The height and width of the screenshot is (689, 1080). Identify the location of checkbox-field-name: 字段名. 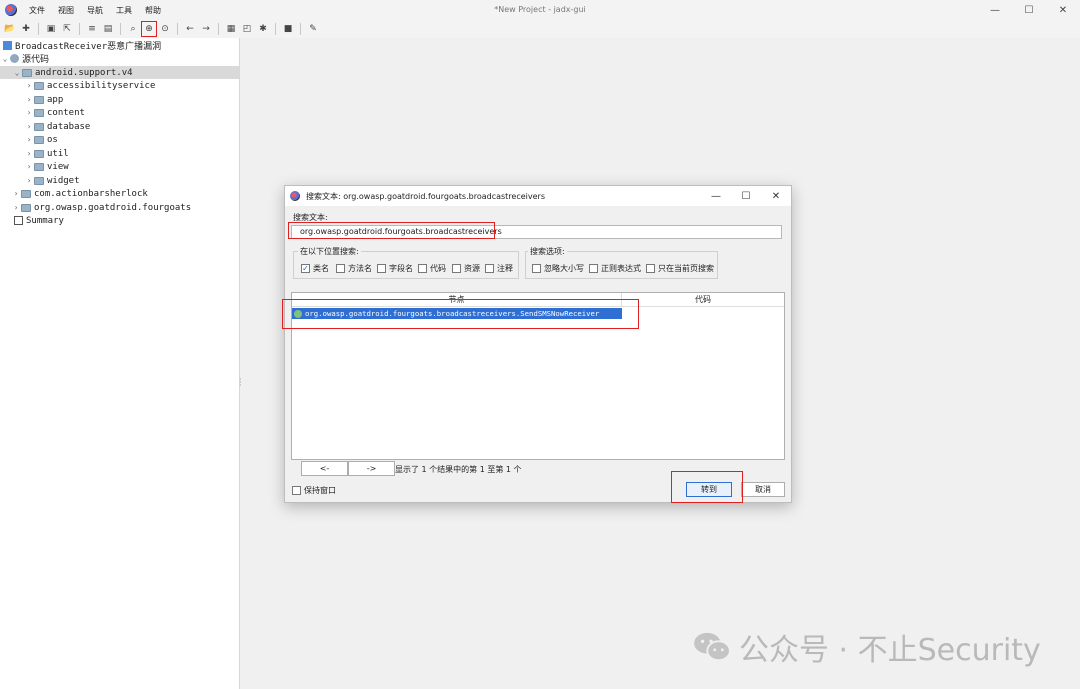
(395, 268).